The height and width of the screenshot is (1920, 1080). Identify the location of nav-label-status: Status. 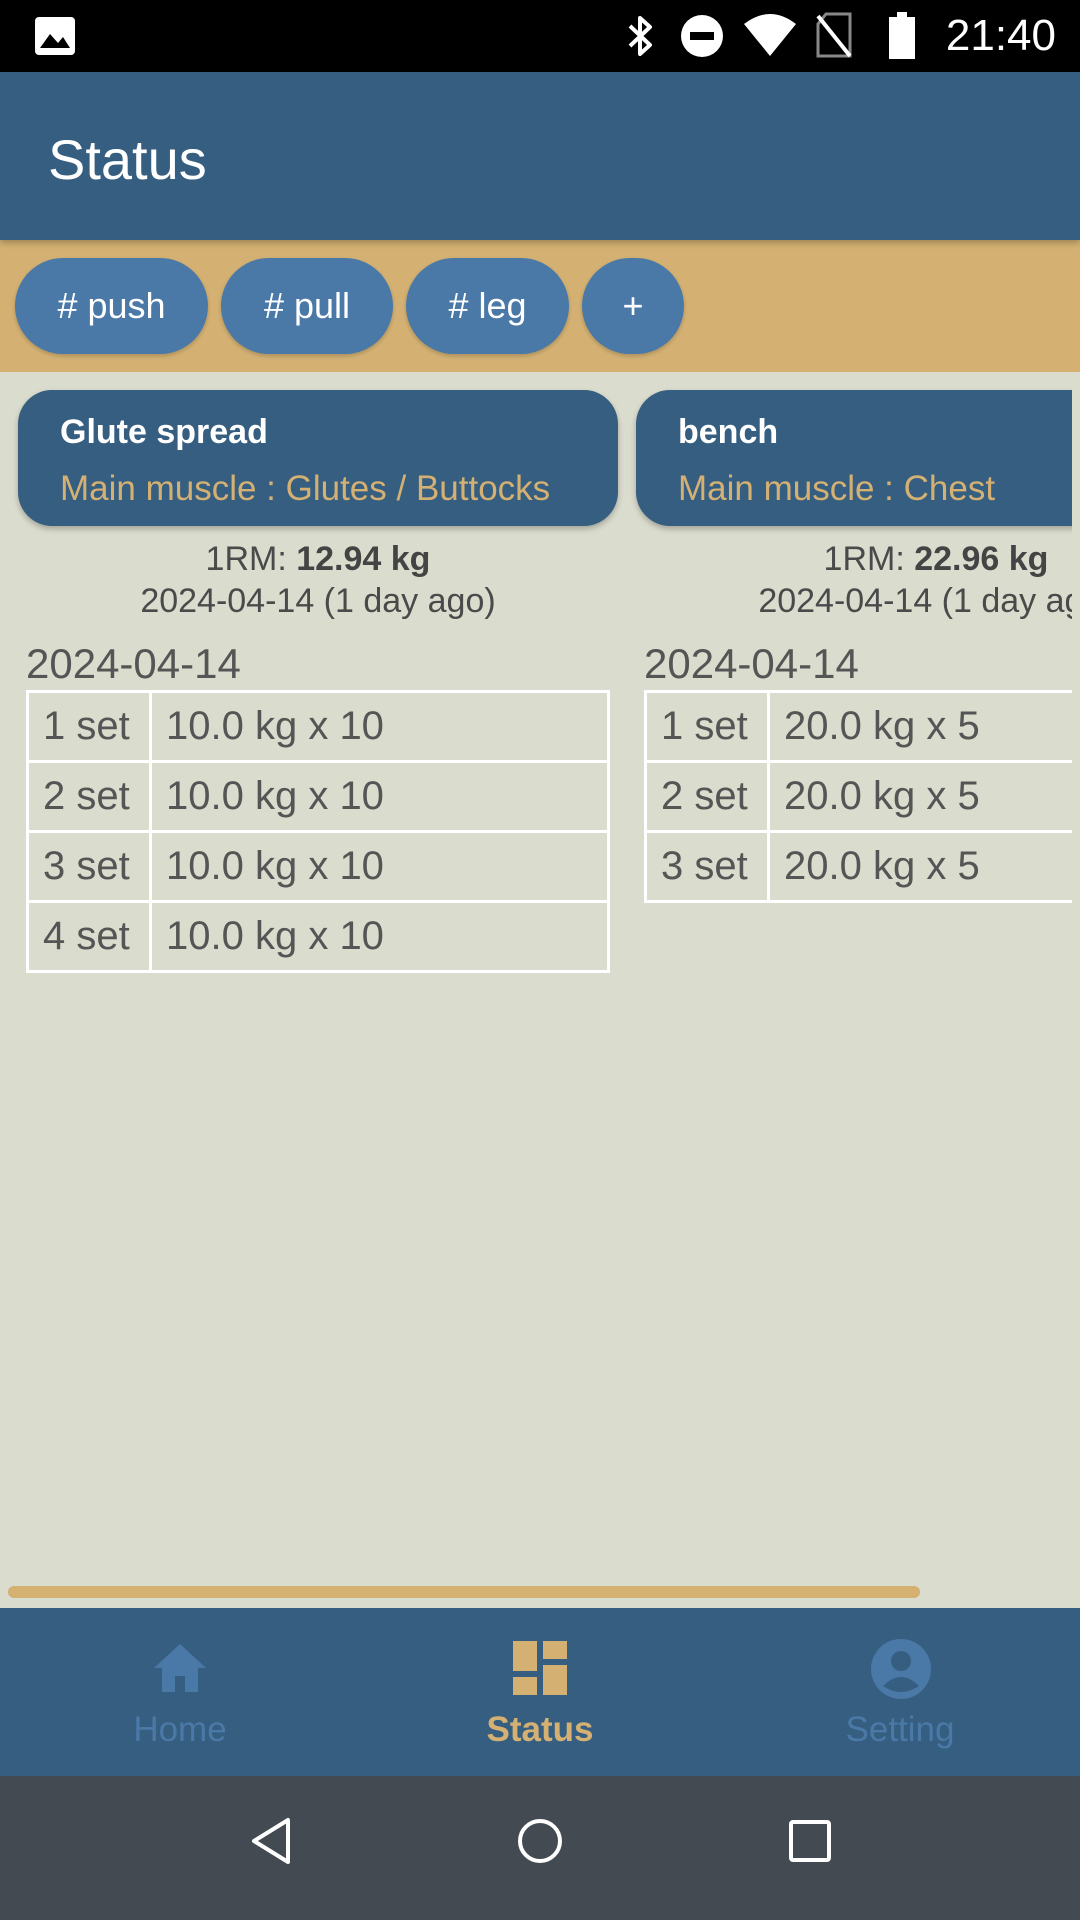
(540, 1729).